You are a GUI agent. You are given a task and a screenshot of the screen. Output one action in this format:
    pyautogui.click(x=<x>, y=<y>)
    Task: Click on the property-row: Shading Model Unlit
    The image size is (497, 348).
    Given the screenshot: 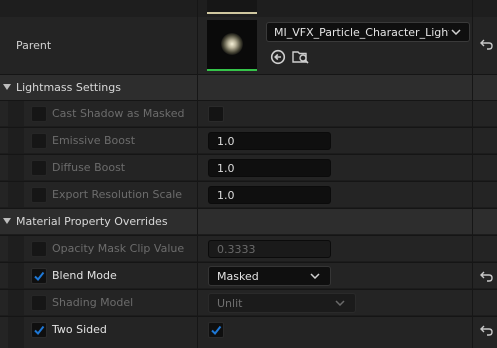 What is the action you would take?
    pyautogui.click(x=248, y=302)
    